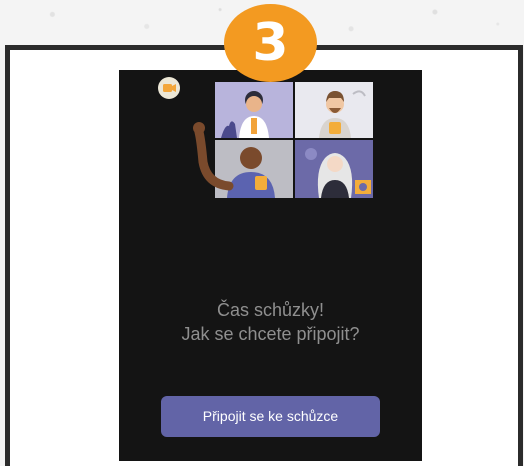 The image size is (524, 466). I want to click on join-meeting-button: Připojit se ke schůzce, so click(270, 416).